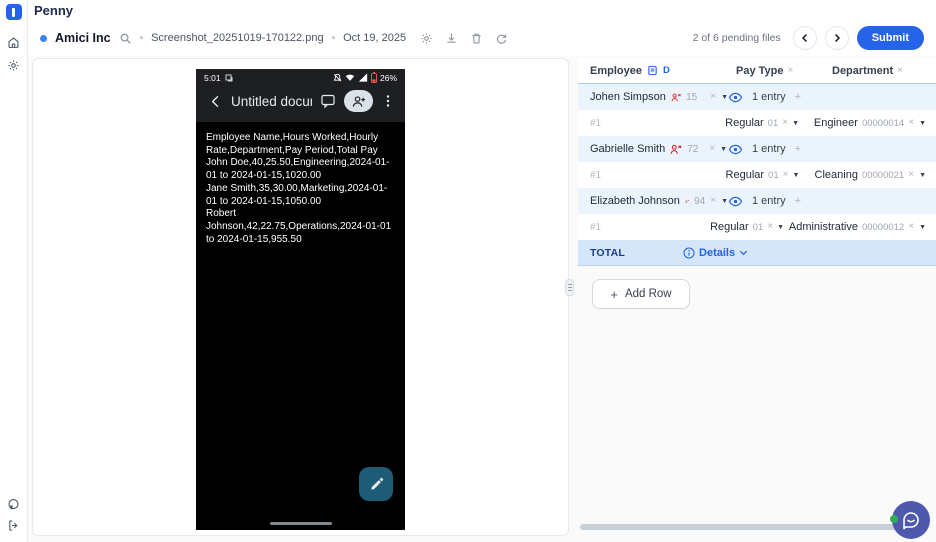 Image resolution: width=936 pixels, height=542 pixels. What do you see at coordinates (388, 101) in the screenshot?
I see `more-menu-icon` at bounding box center [388, 101].